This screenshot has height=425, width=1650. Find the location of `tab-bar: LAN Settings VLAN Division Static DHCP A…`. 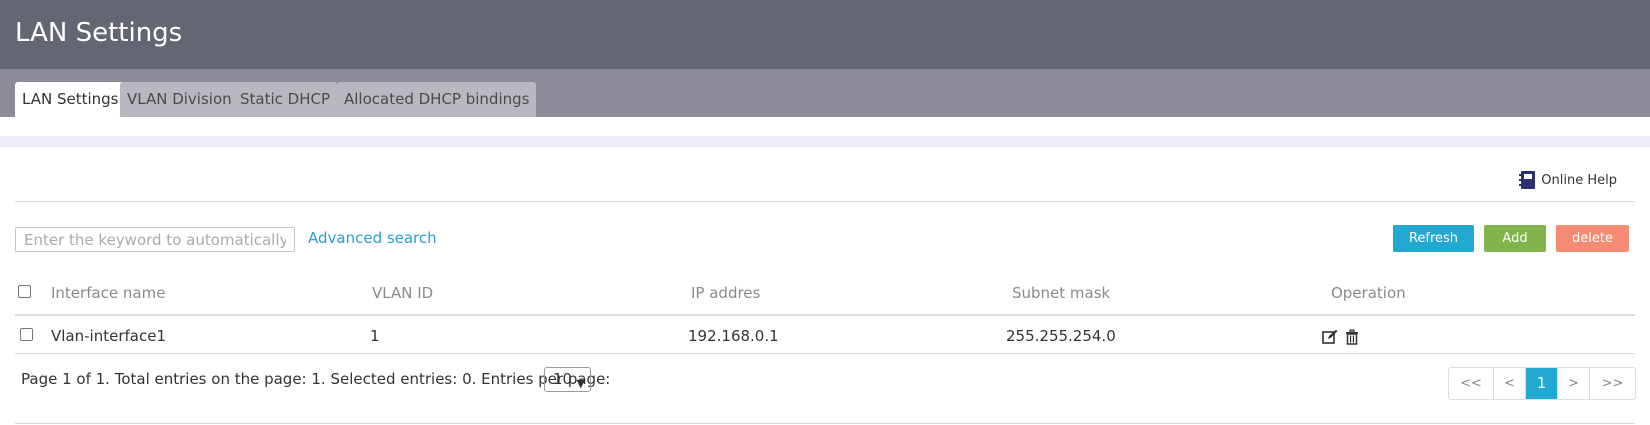

tab-bar: LAN Settings VLAN Division Static DHCP A… is located at coordinates (825, 93).